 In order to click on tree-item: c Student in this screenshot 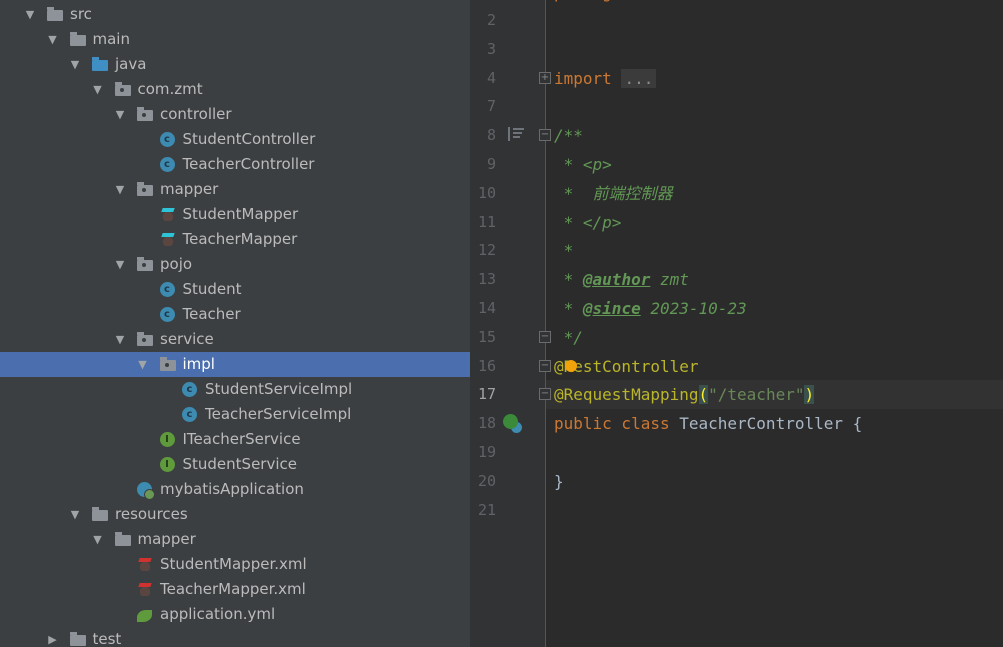, I will do `click(235, 289)`.